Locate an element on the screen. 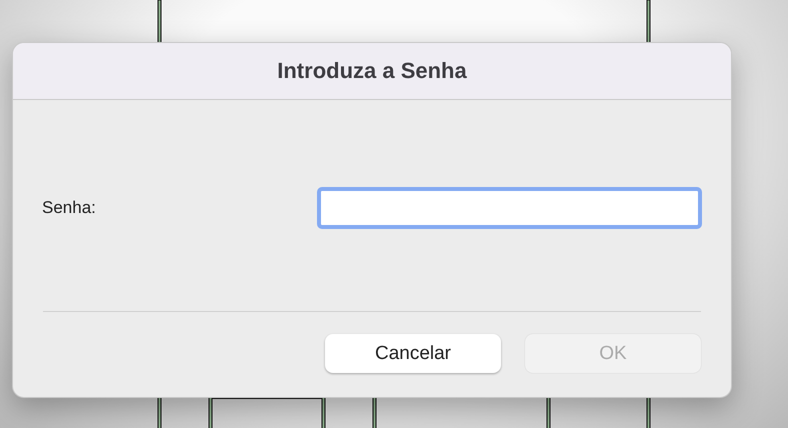 The width and height of the screenshot is (788, 428). cancel-button: Cancelar is located at coordinates (413, 353).